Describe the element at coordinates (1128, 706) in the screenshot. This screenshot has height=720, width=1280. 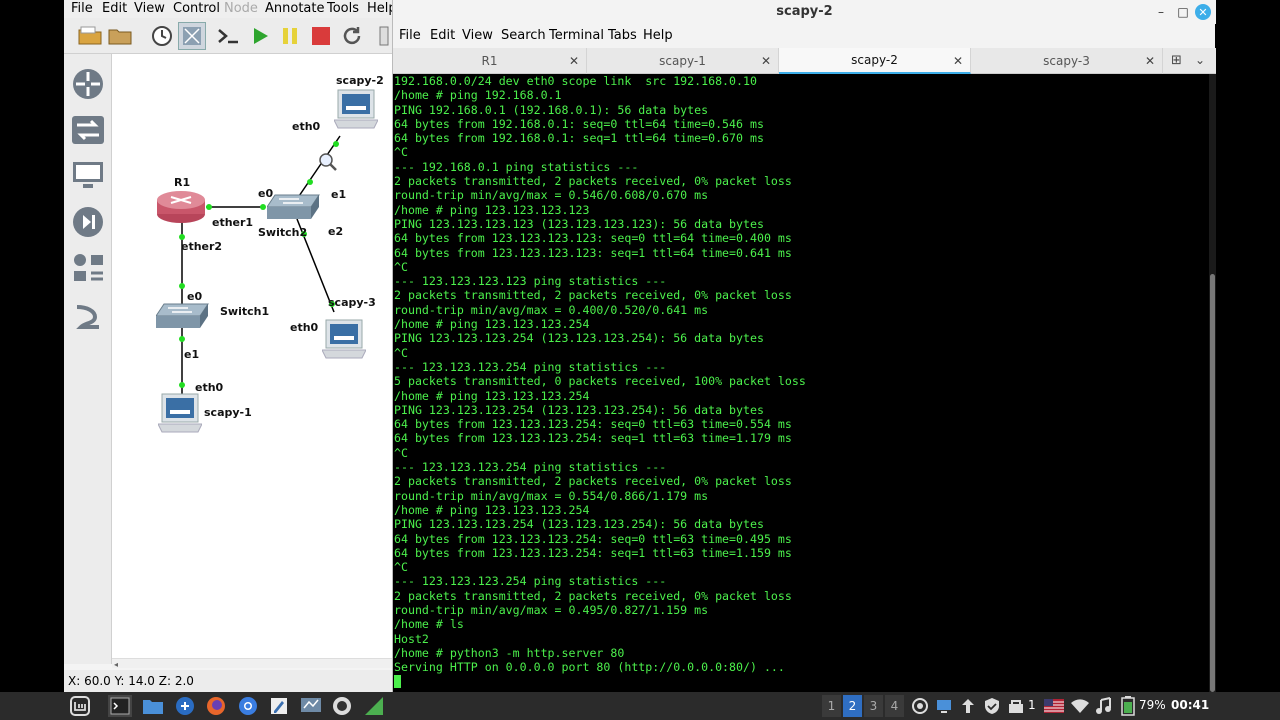
I see `battery-icon` at that location.